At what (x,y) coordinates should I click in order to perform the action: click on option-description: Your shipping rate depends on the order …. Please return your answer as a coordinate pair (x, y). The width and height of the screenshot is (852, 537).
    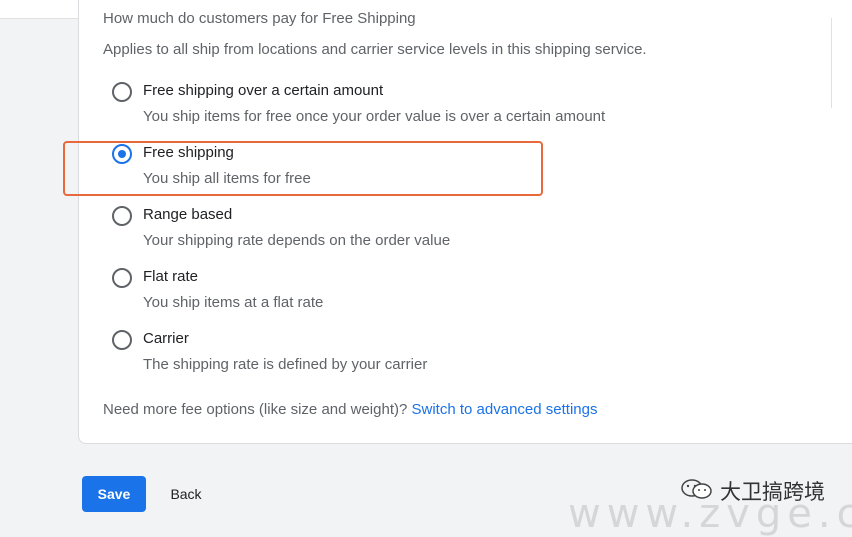
    Looking at the image, I should click on (297, 240).